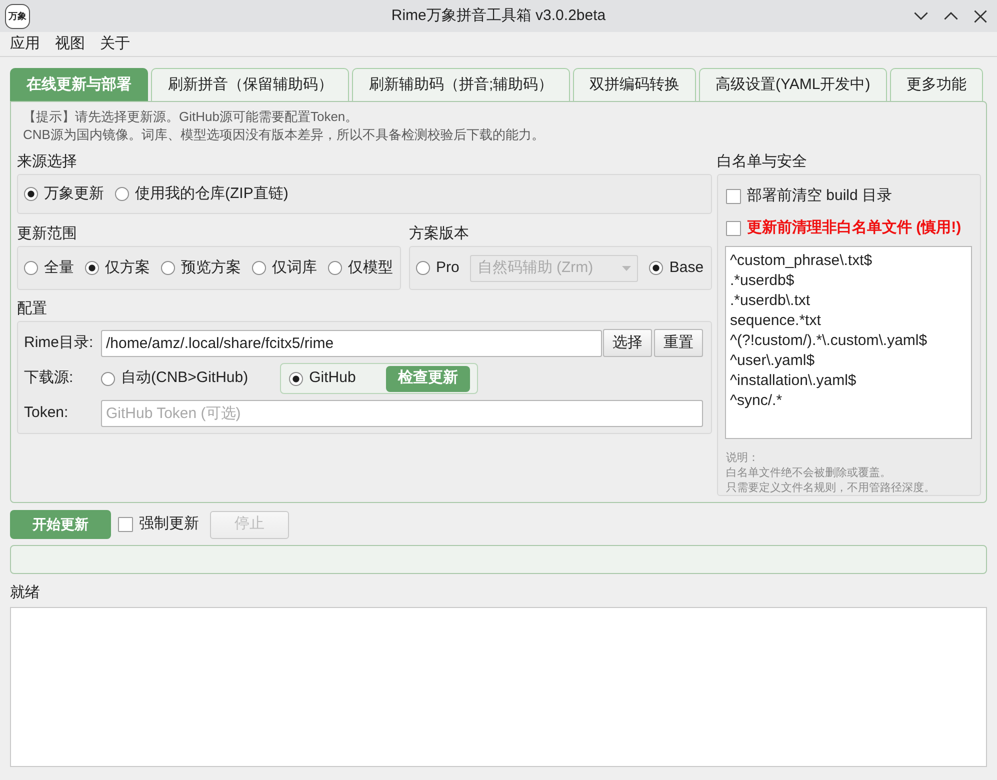 This screenshot has width=997, height=780. I want to click on checkbox-label: 部署前清空 build 目录, so click(819, 196).